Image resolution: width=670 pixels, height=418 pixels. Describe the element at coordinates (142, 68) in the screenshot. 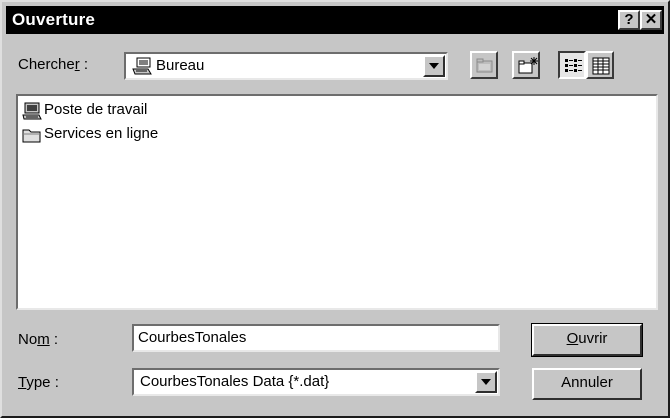

I see `desktop-icon` at that location.